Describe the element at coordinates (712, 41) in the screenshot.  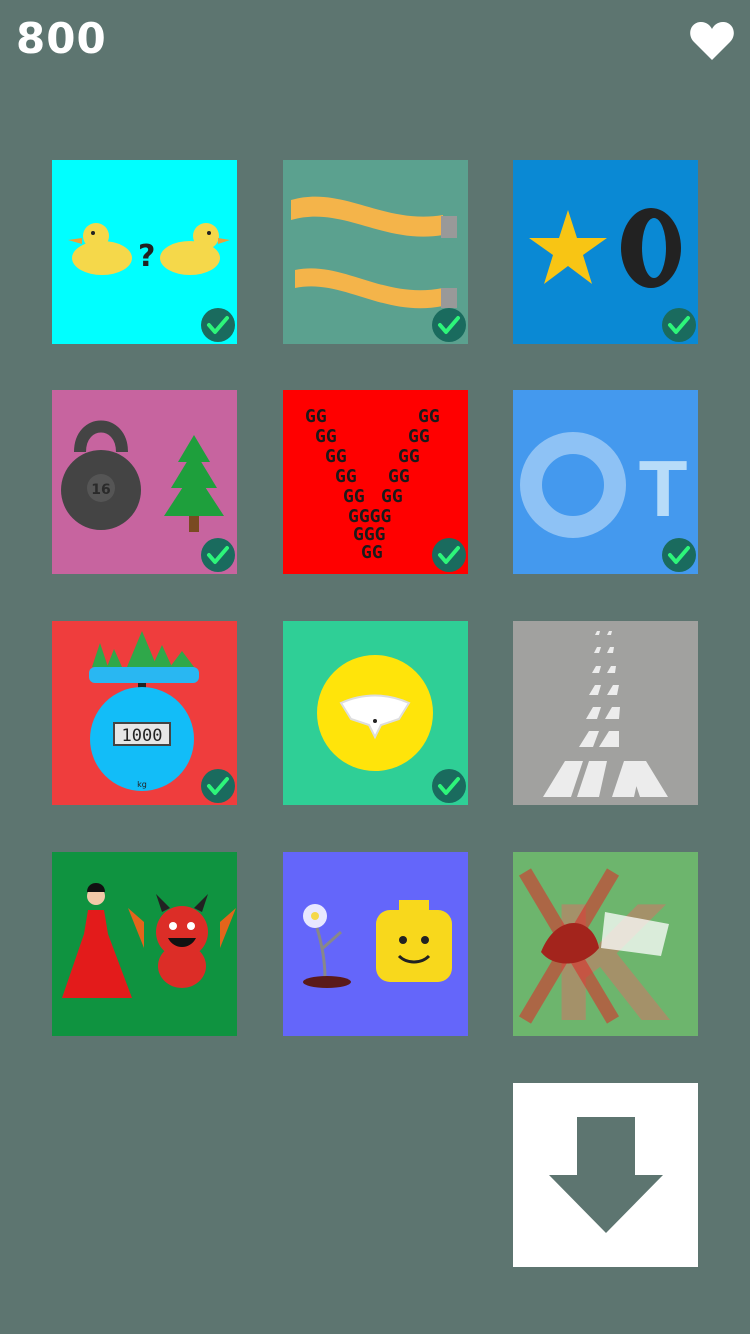
I see `heart-icon` at that location.